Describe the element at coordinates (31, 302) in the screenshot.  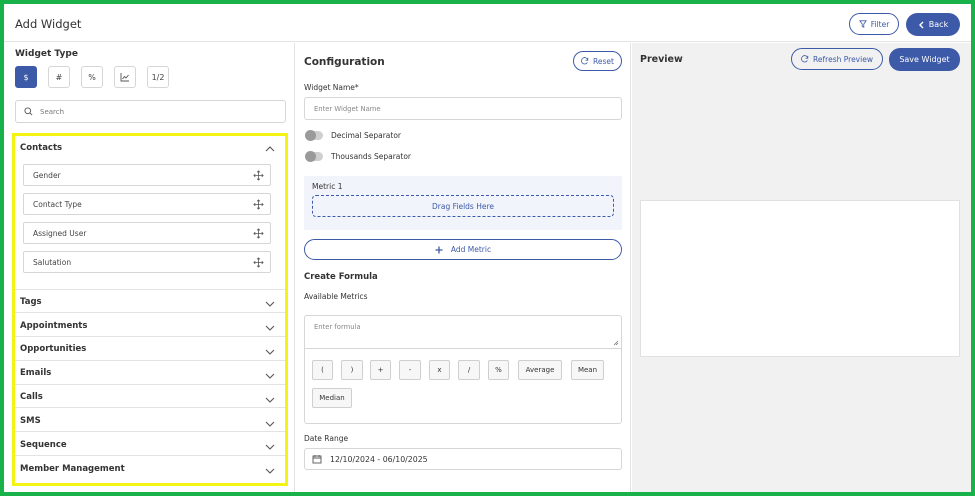
I see `section-tags: Tags` at that location.